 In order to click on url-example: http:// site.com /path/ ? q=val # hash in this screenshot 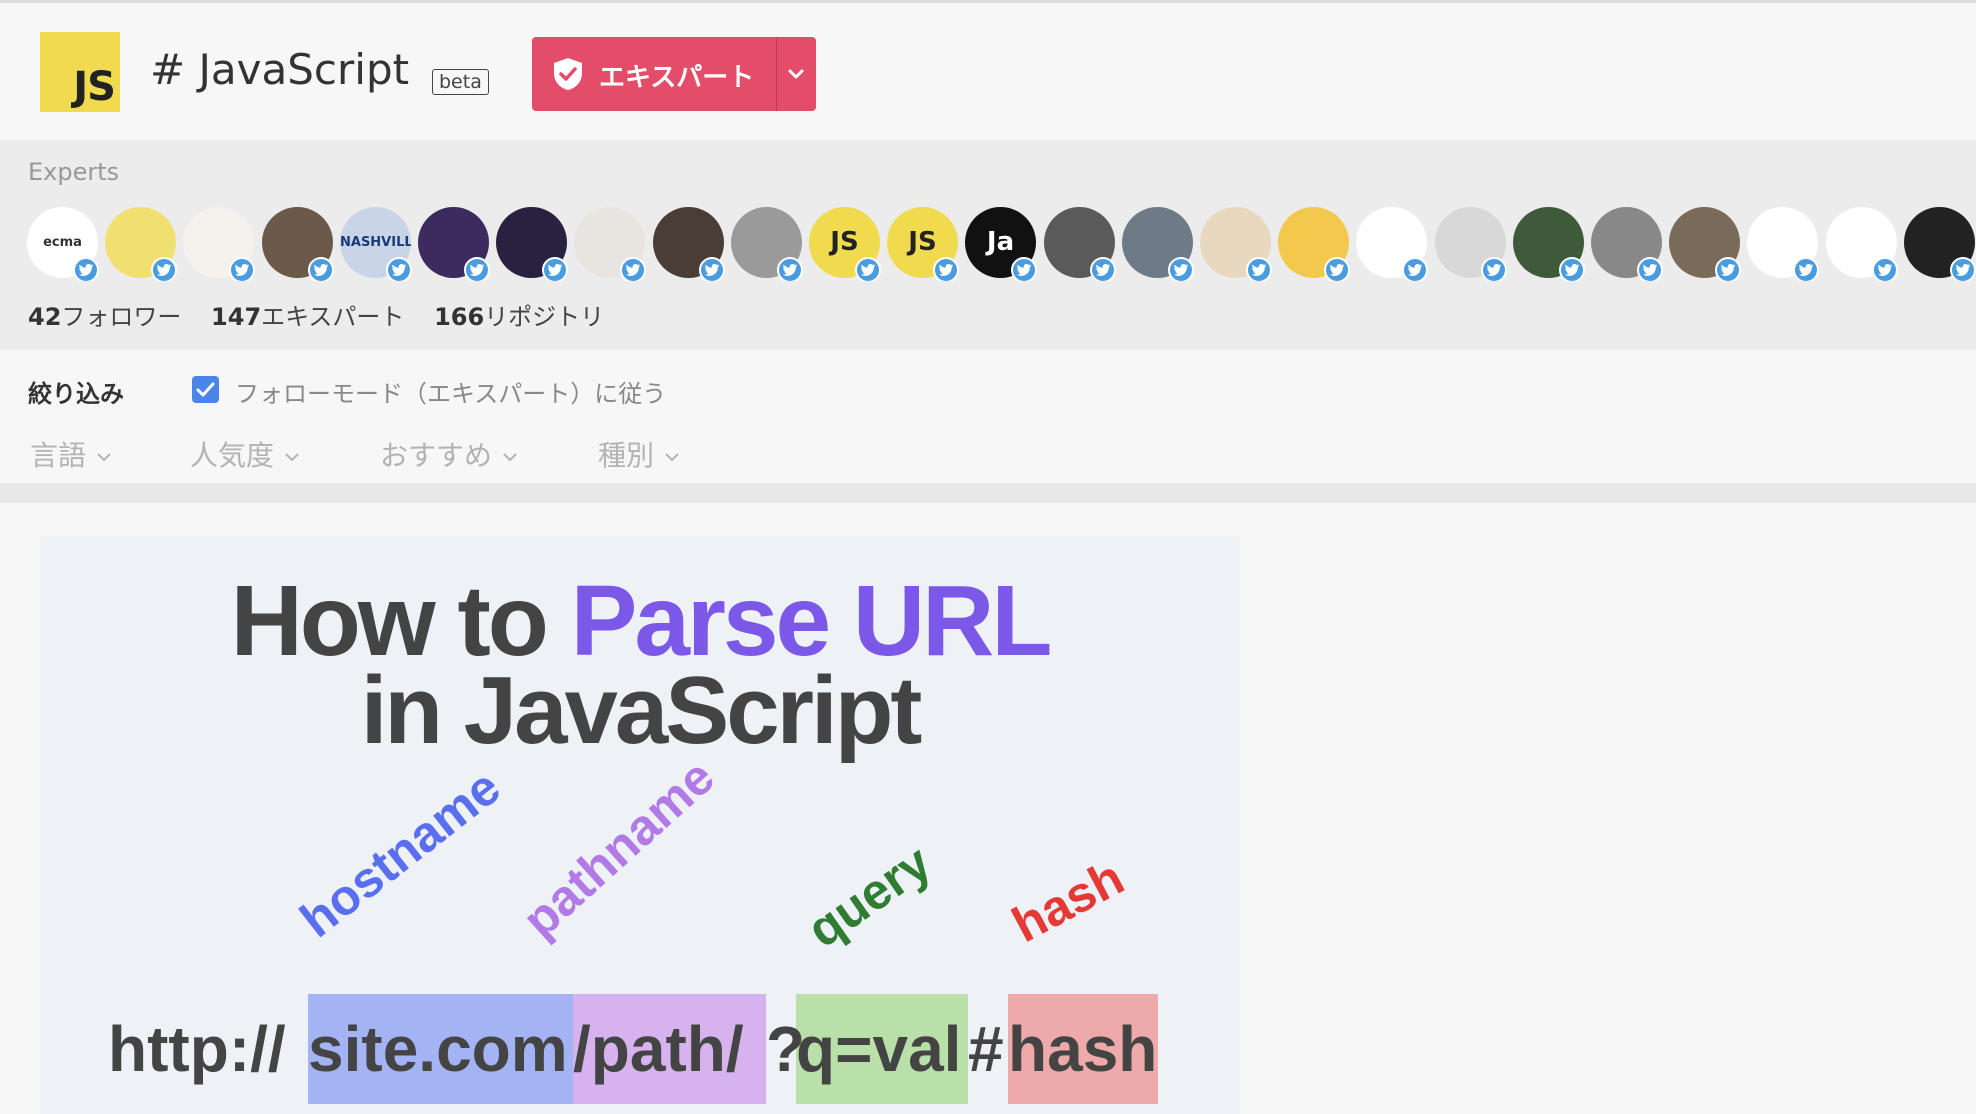, I will do `click(640, 1049)`.